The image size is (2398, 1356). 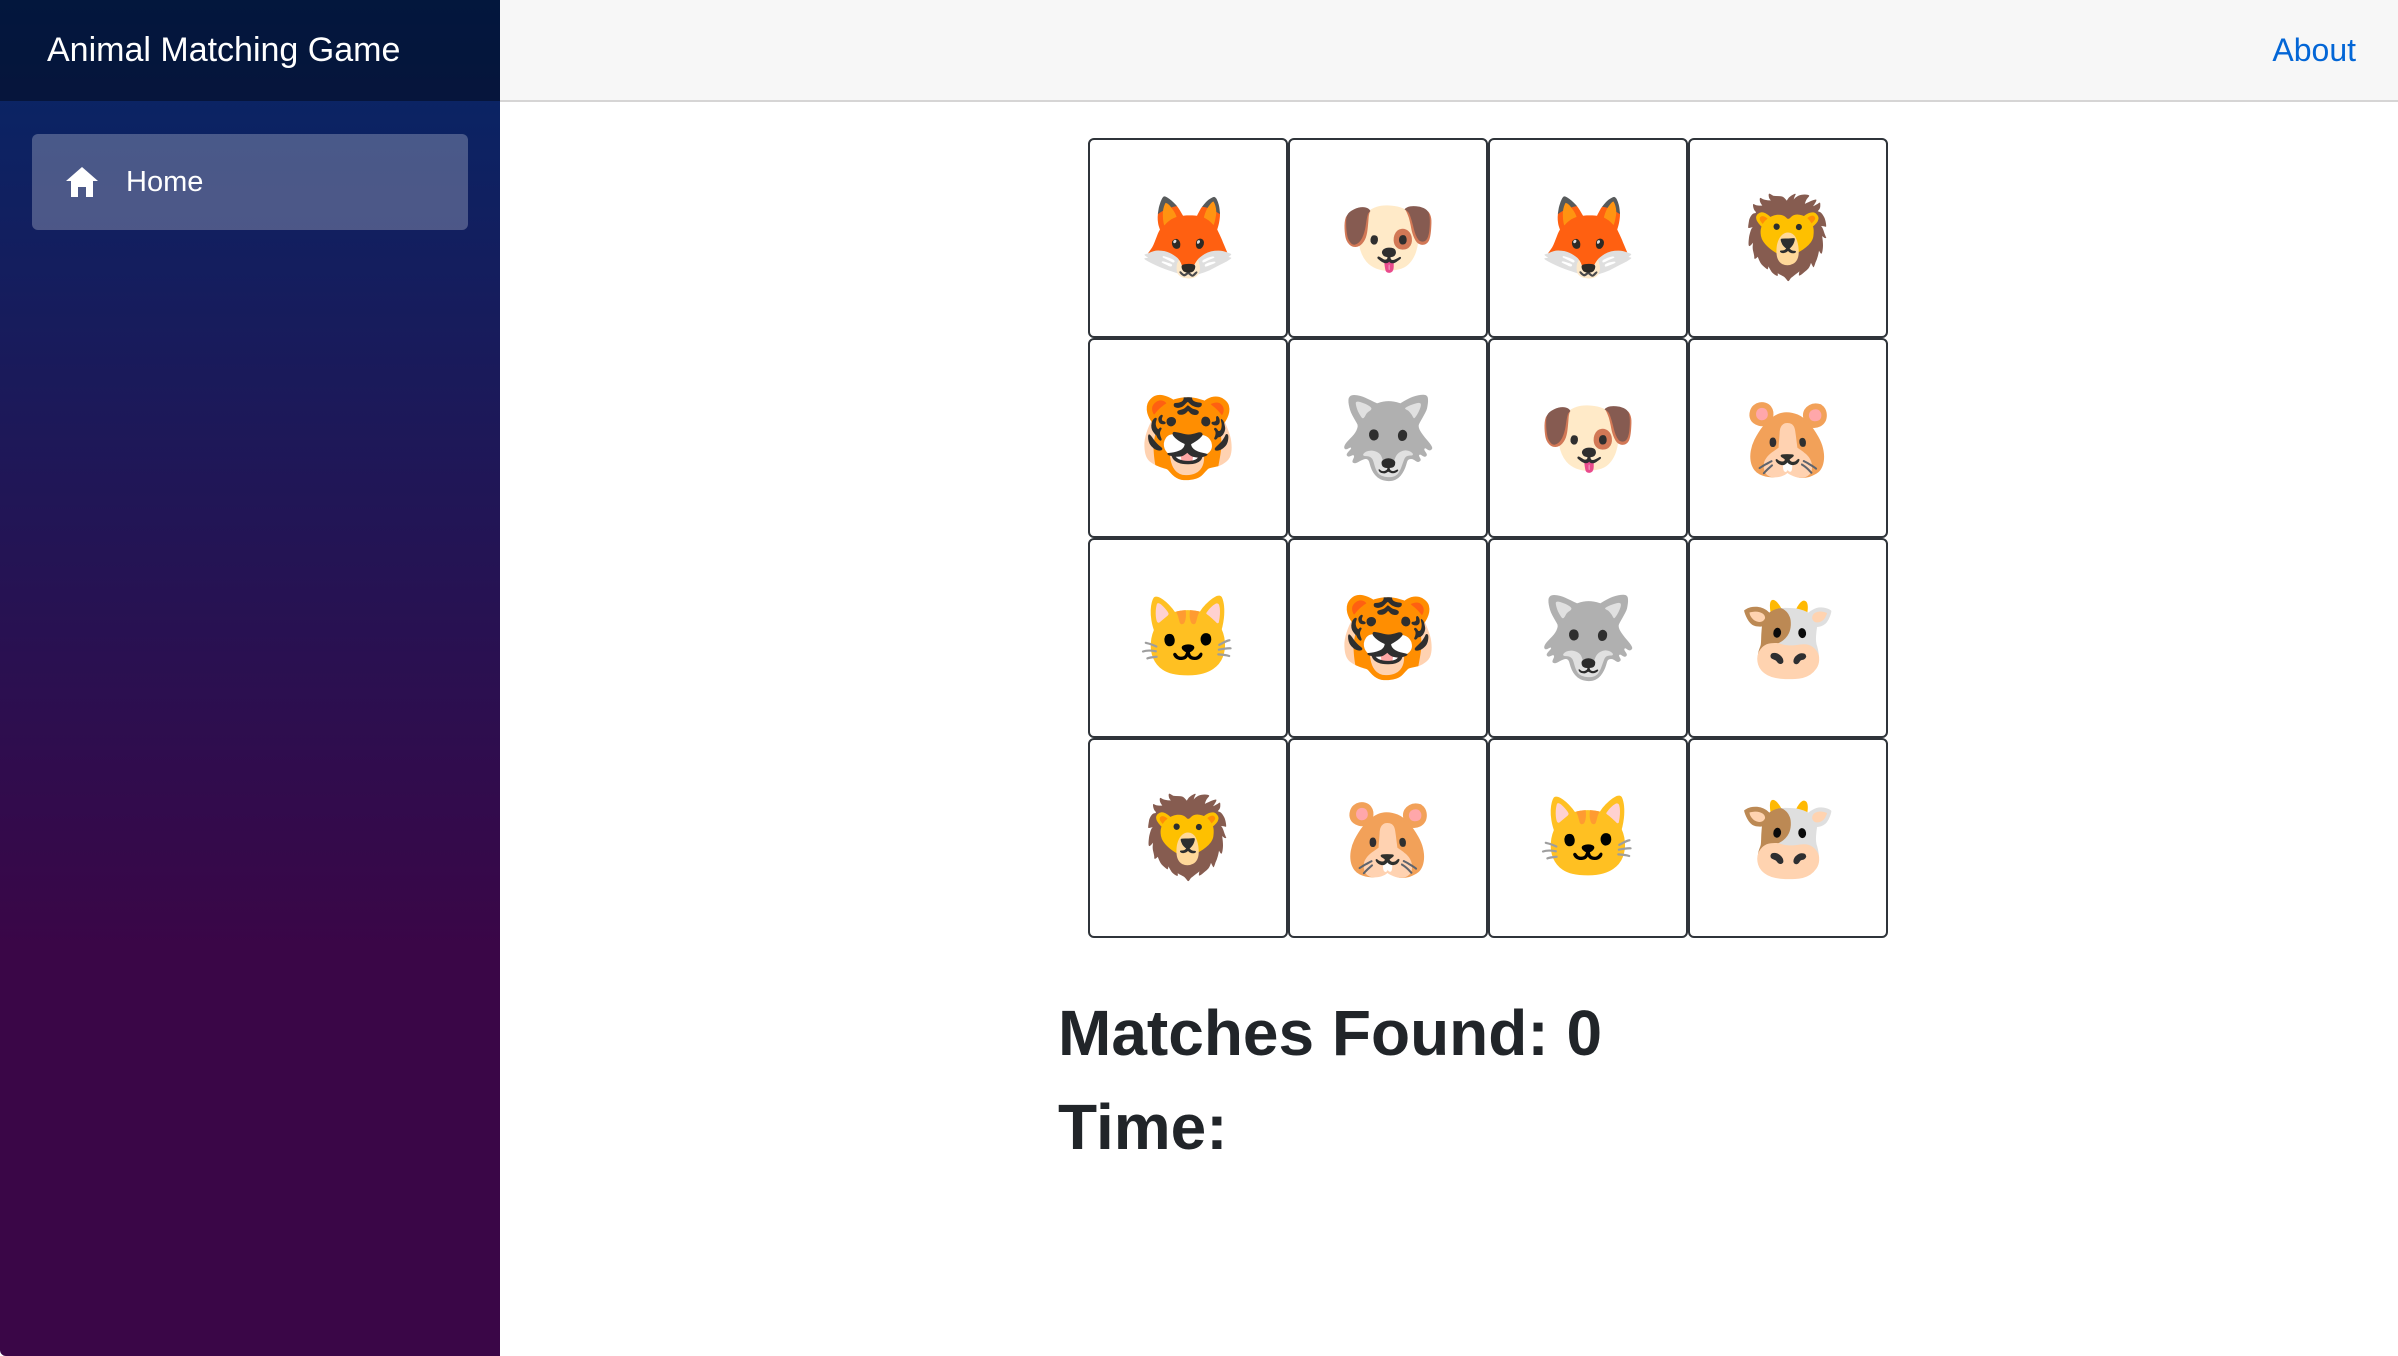 What do you see at coordinates (1143, 1127) in the screenshot?
I see `time-text: Time:` at bounding box center [1143, 1127].